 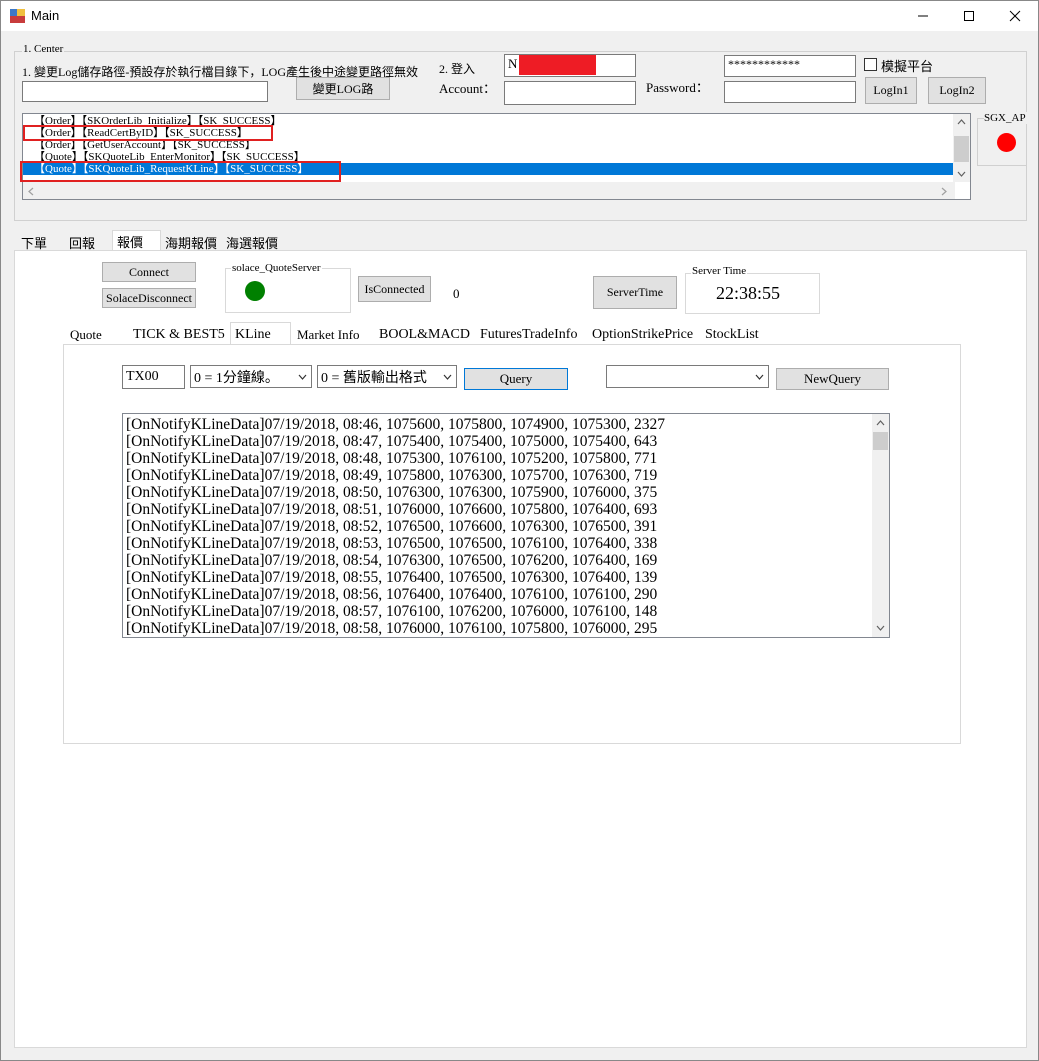 What do you see at coordinates (343, 88) in the screenshot?
I see `change-log-path-button: 變更LOG路` at bounding box center [343, 88].